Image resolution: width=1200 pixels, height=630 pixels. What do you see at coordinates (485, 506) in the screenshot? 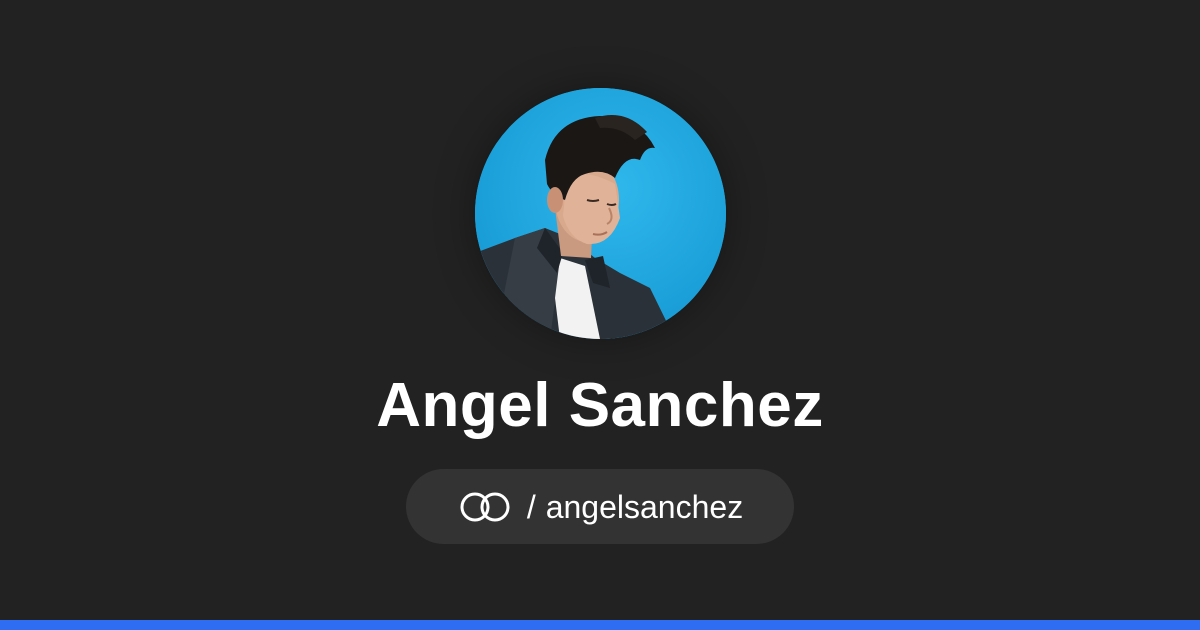
I see `linked-rings-icon` at bounding box center [485, 506].